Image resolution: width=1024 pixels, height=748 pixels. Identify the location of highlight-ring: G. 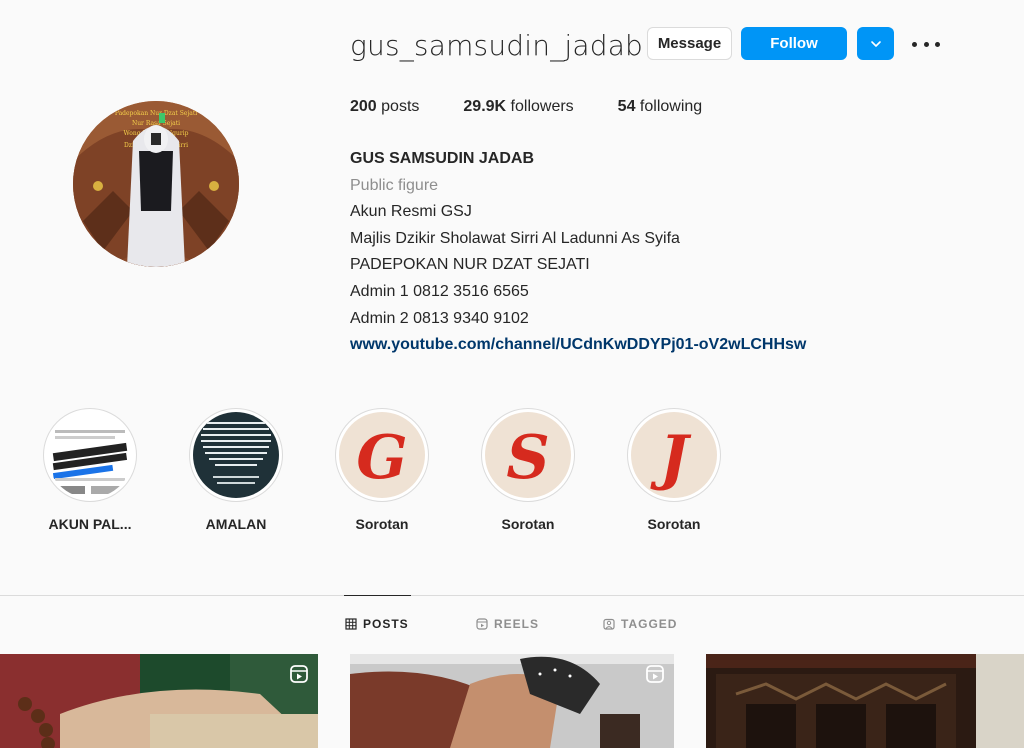
(382, 455).